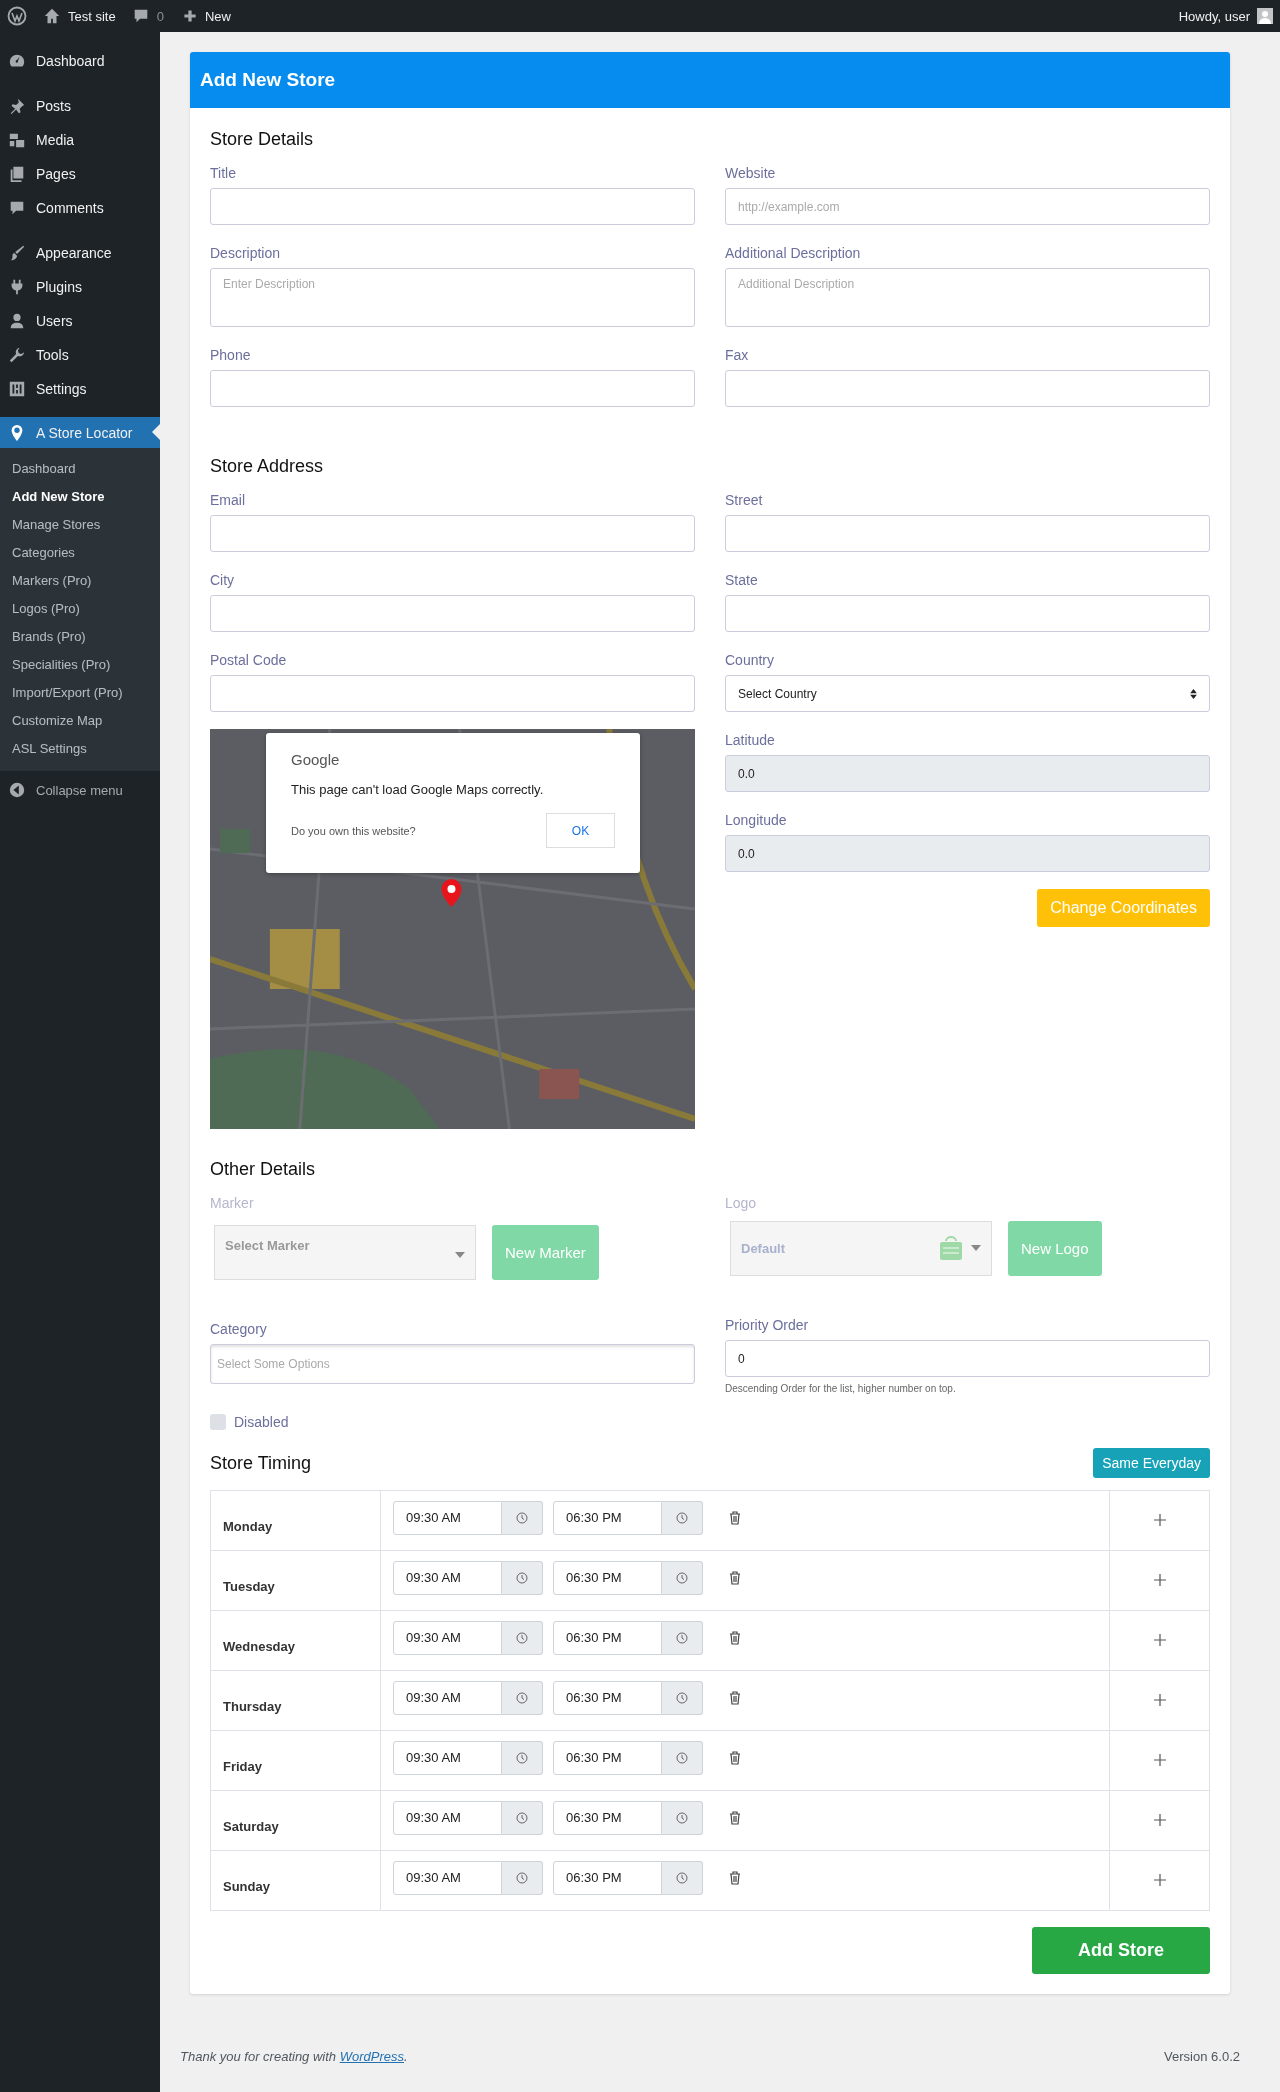 The image size is (1280, 2092). Describe the element at coordinates (967, 693) in the screenshot. I see `select-field: Select Country` at that location.